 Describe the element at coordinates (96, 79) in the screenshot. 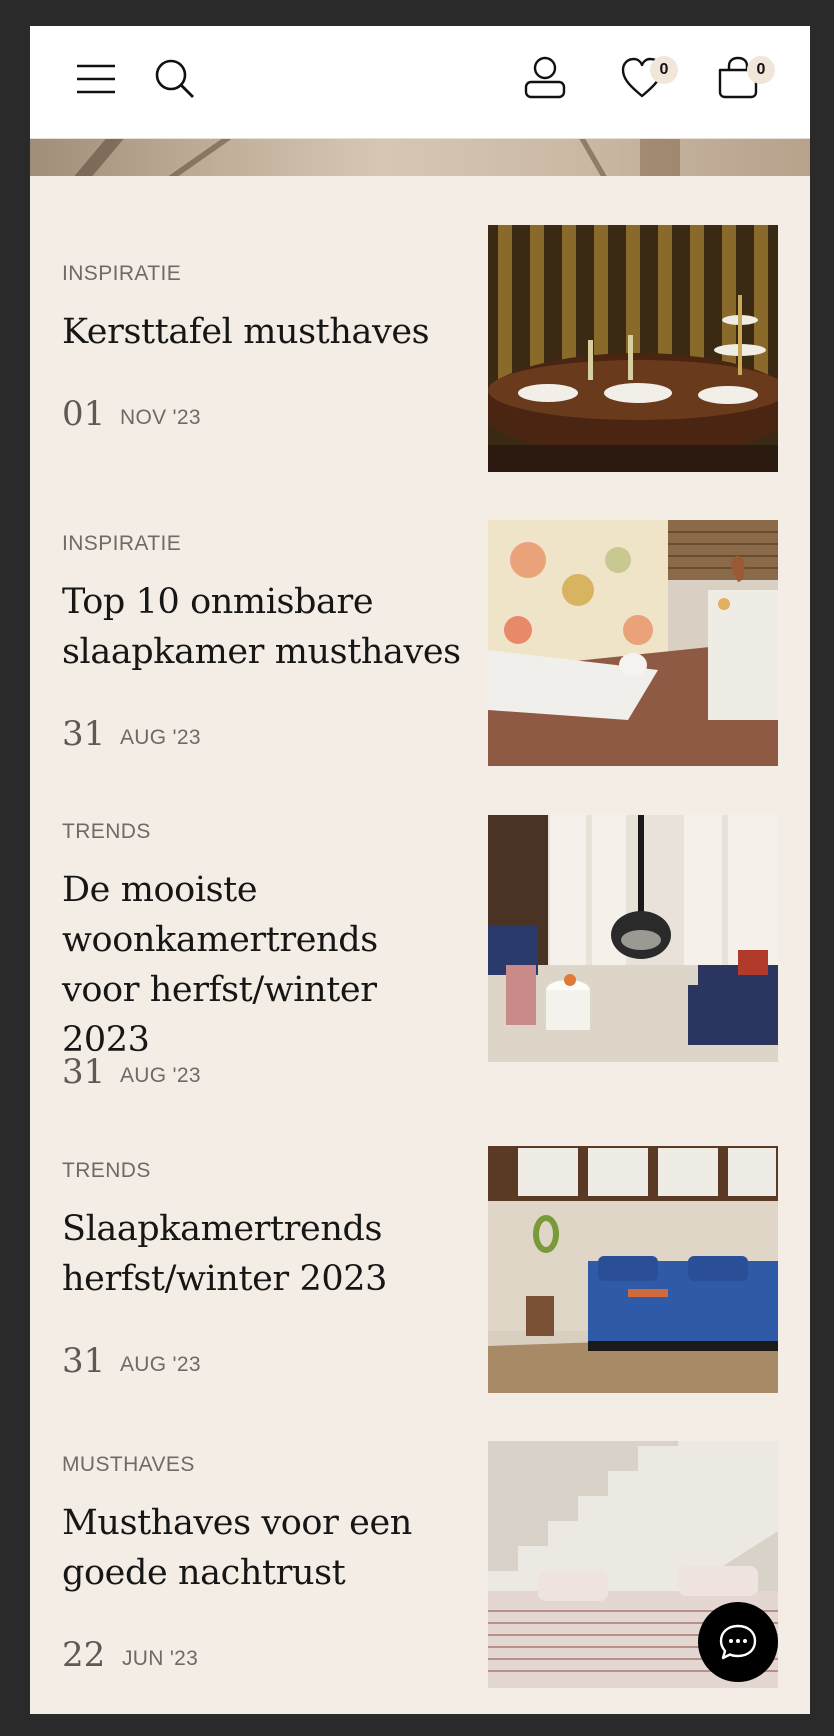

I see `menu-icon` at that location.